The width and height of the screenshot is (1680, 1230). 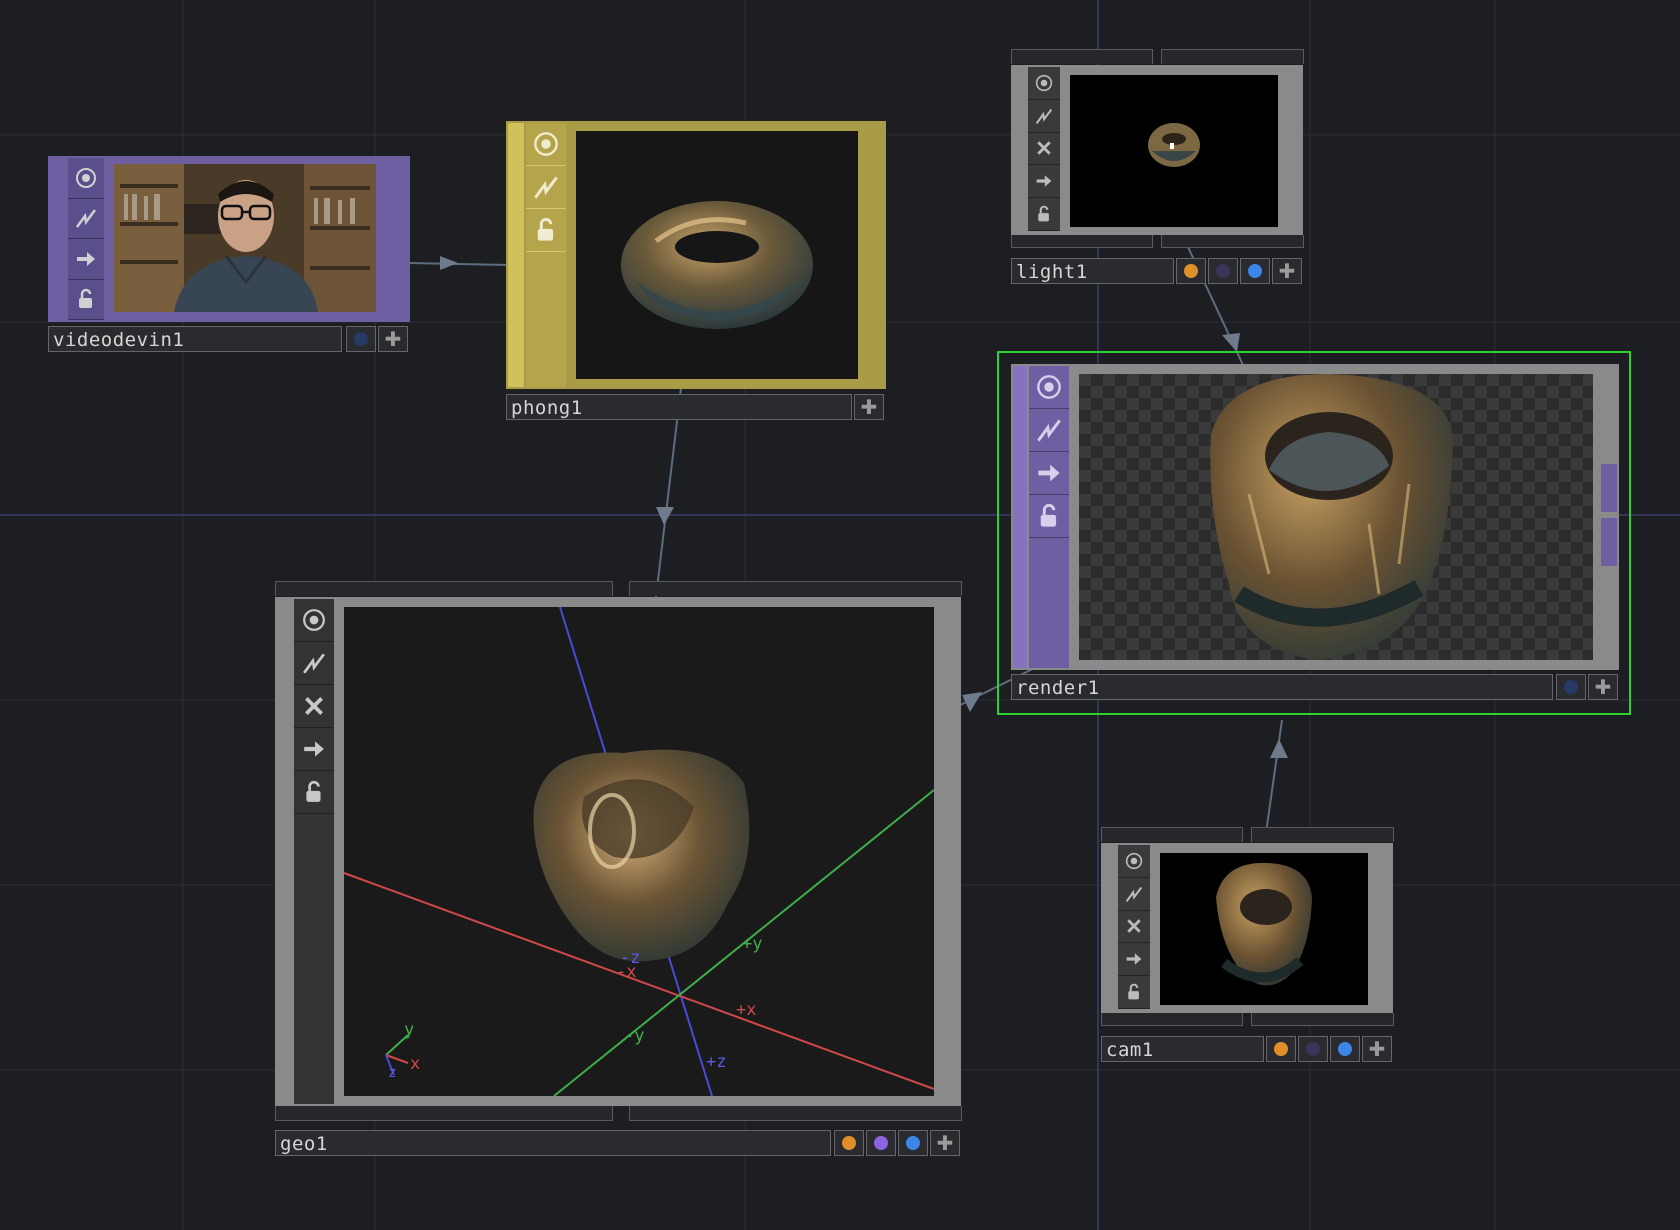 What do you see at coordinates (639, 851) in the screenshot?
I see `geometry-viewer: -z +y -x +x -y +z y x z` at bounding box center [639, 851].